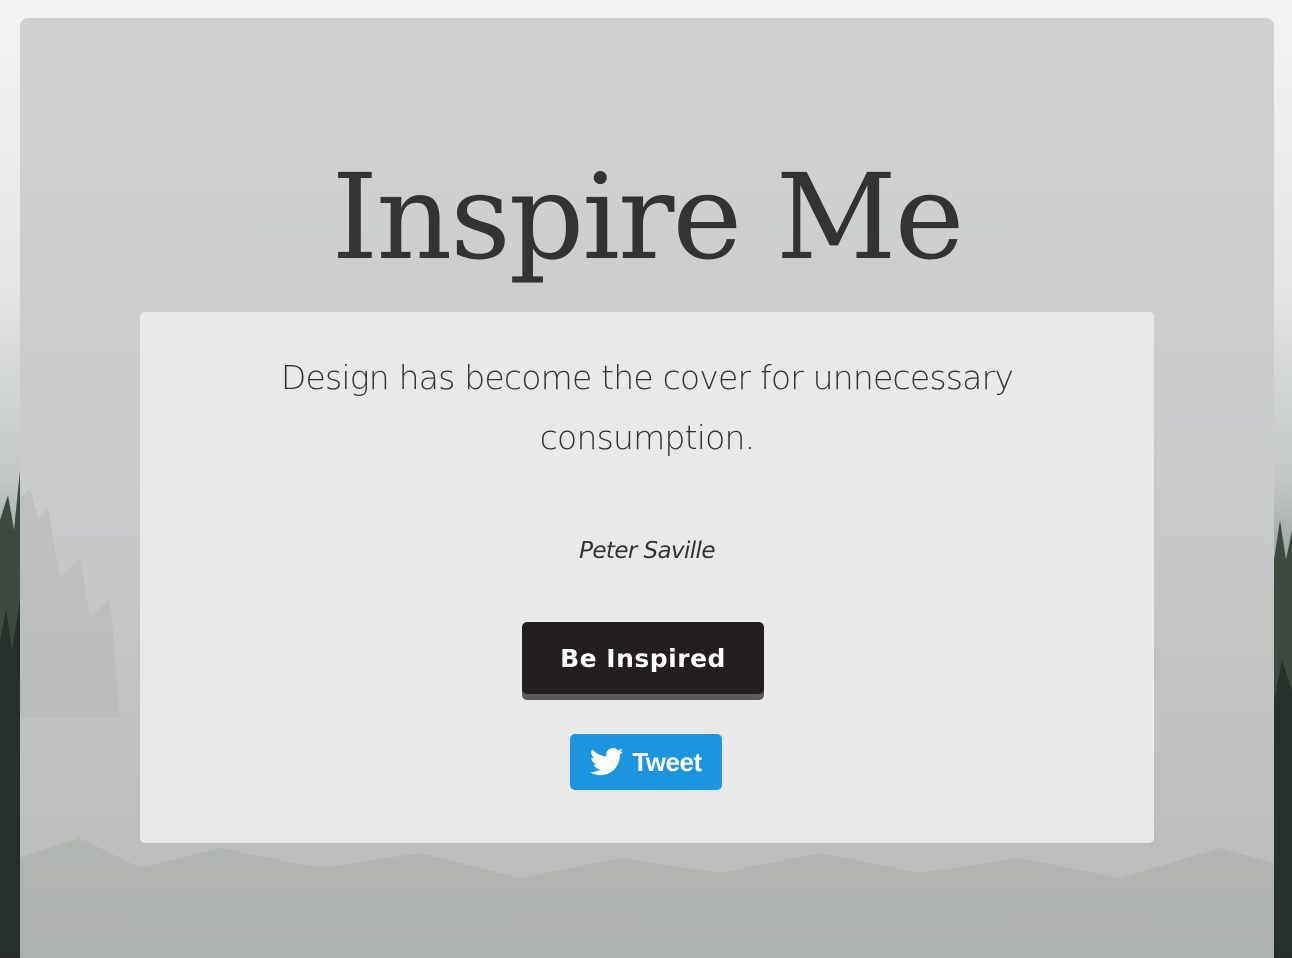 The width and height of the screenshot is (1292, 958). I want to click on be-inspired-button: Be Inspired, so click(643, 658).